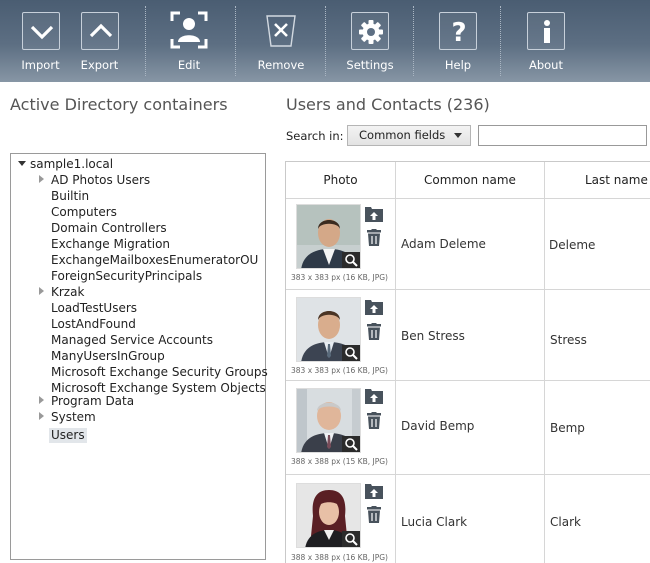  What do you see at coordinates (597, 244) in the screenshot?
I see `last-name-cell: Deleme` at bounding box center [597, 244].